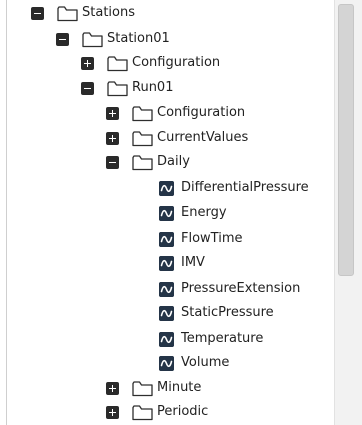 The width and height of the screenshot is (362, 425). Describe the element at coordinates (138, 38) in the screenshot. I see `tree-node-label: Station01` at that location.